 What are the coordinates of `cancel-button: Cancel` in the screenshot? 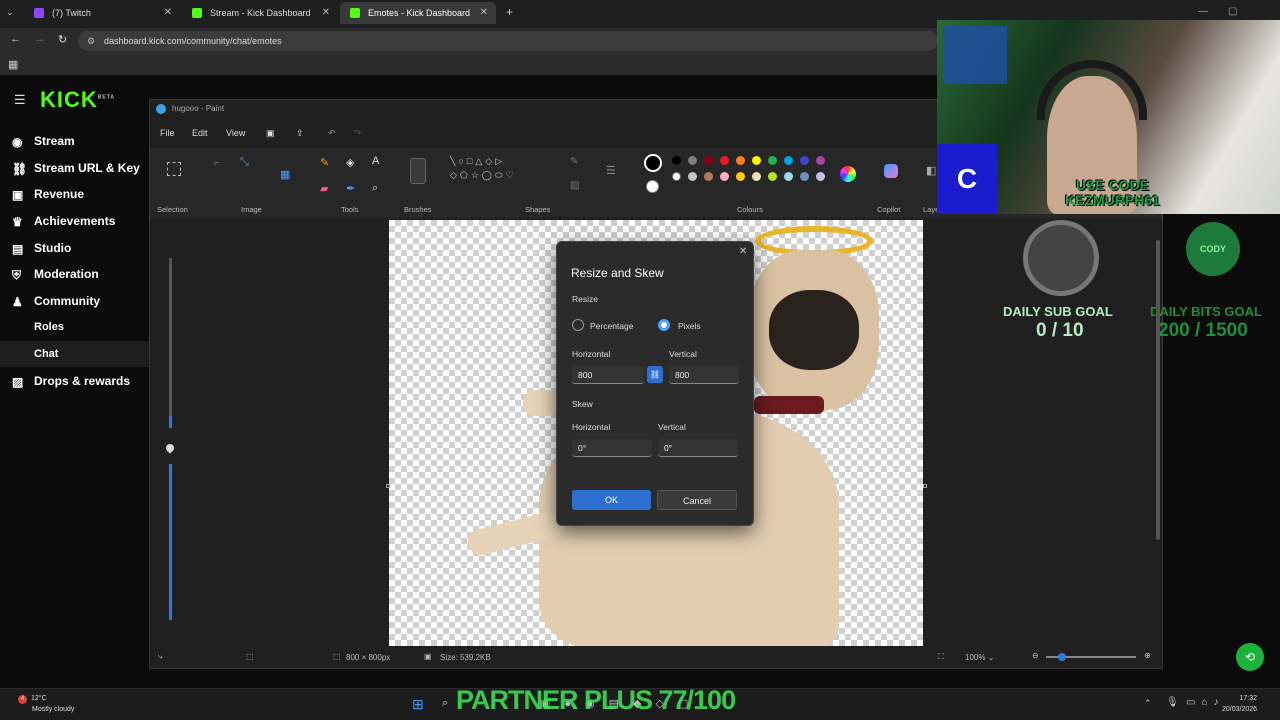 It's located at (697, 500).